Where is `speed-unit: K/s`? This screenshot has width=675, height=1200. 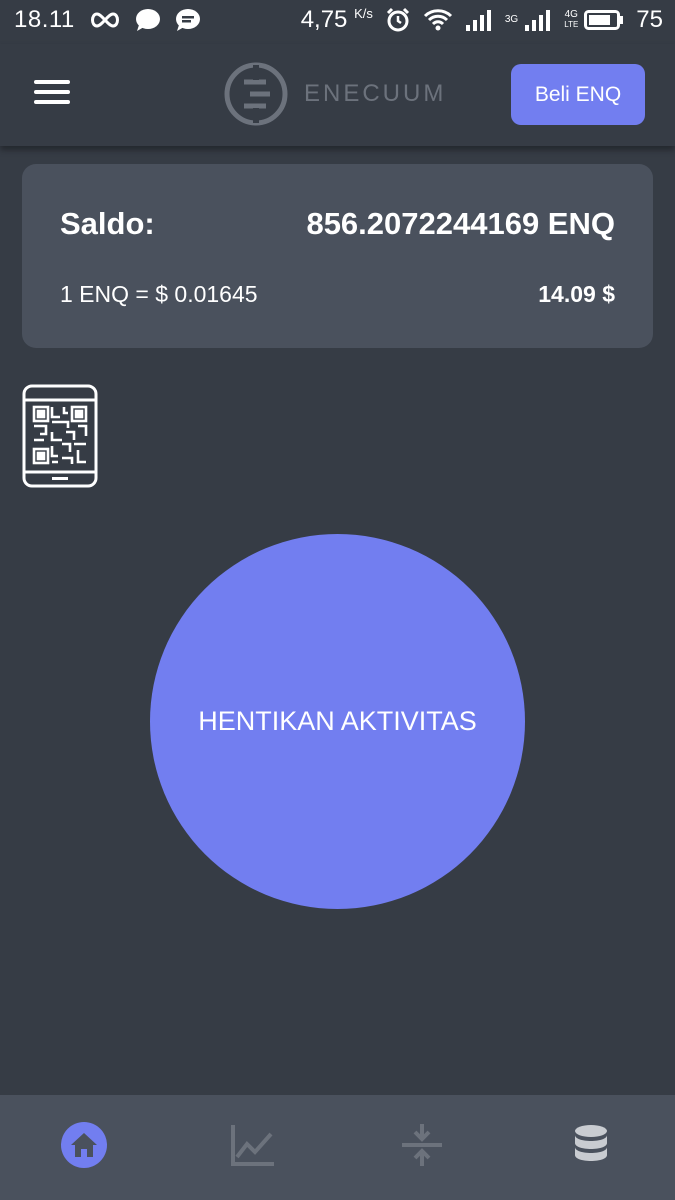
speed-unit: K/s is located at coordinates (363, 13).